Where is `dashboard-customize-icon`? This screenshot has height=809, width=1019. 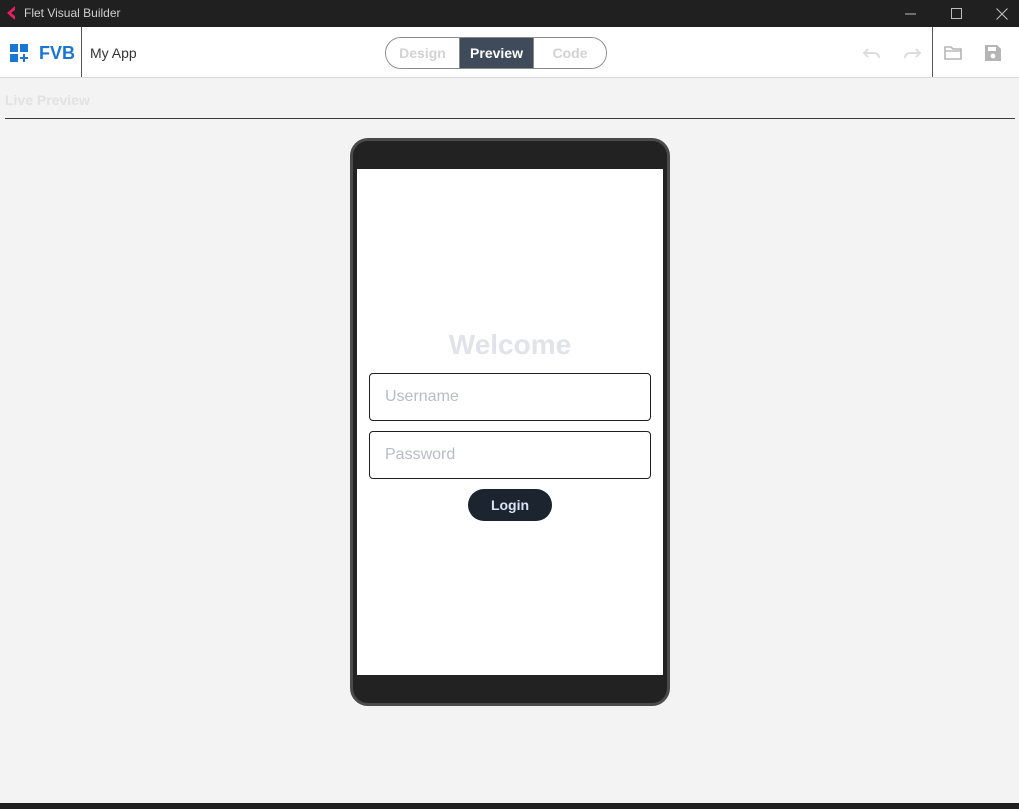 dashboard-customize-icon is located at coordinates (19, 53).